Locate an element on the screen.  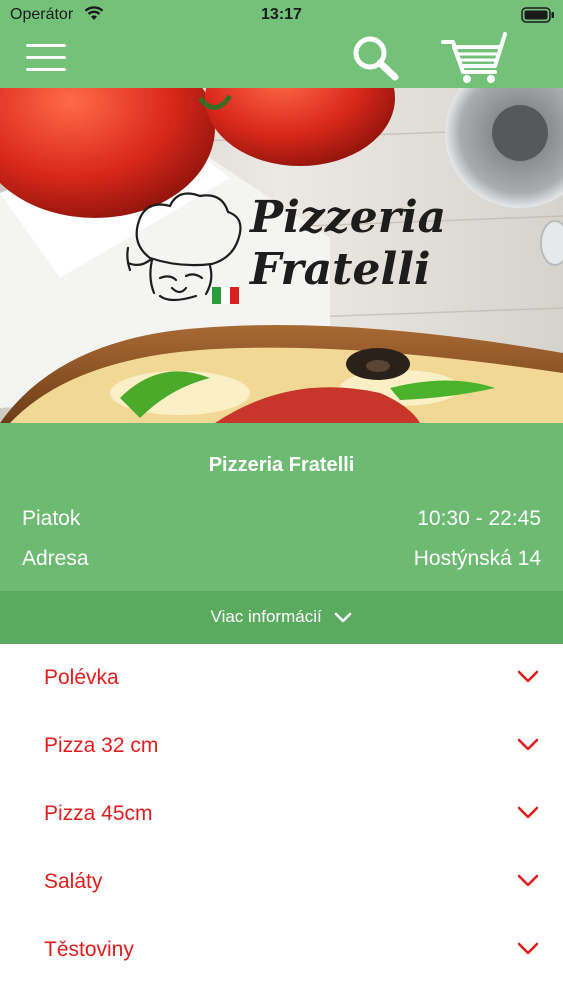
category-item-salaty: Saláty is located at coordinates (281, 882).